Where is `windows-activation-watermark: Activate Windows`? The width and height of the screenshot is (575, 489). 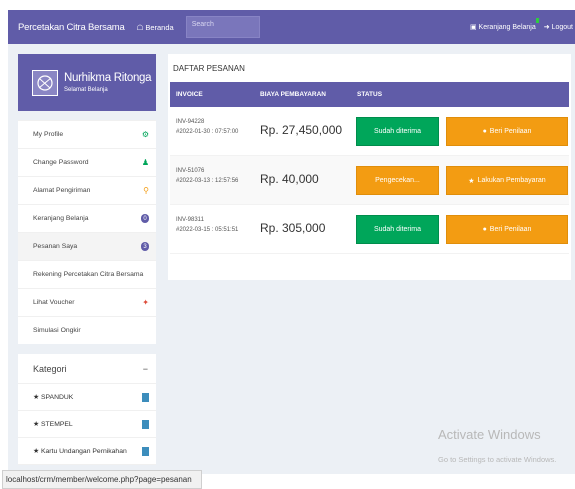
windows-activation-watermark: Activate Windows is located at coordinates (489, 434).